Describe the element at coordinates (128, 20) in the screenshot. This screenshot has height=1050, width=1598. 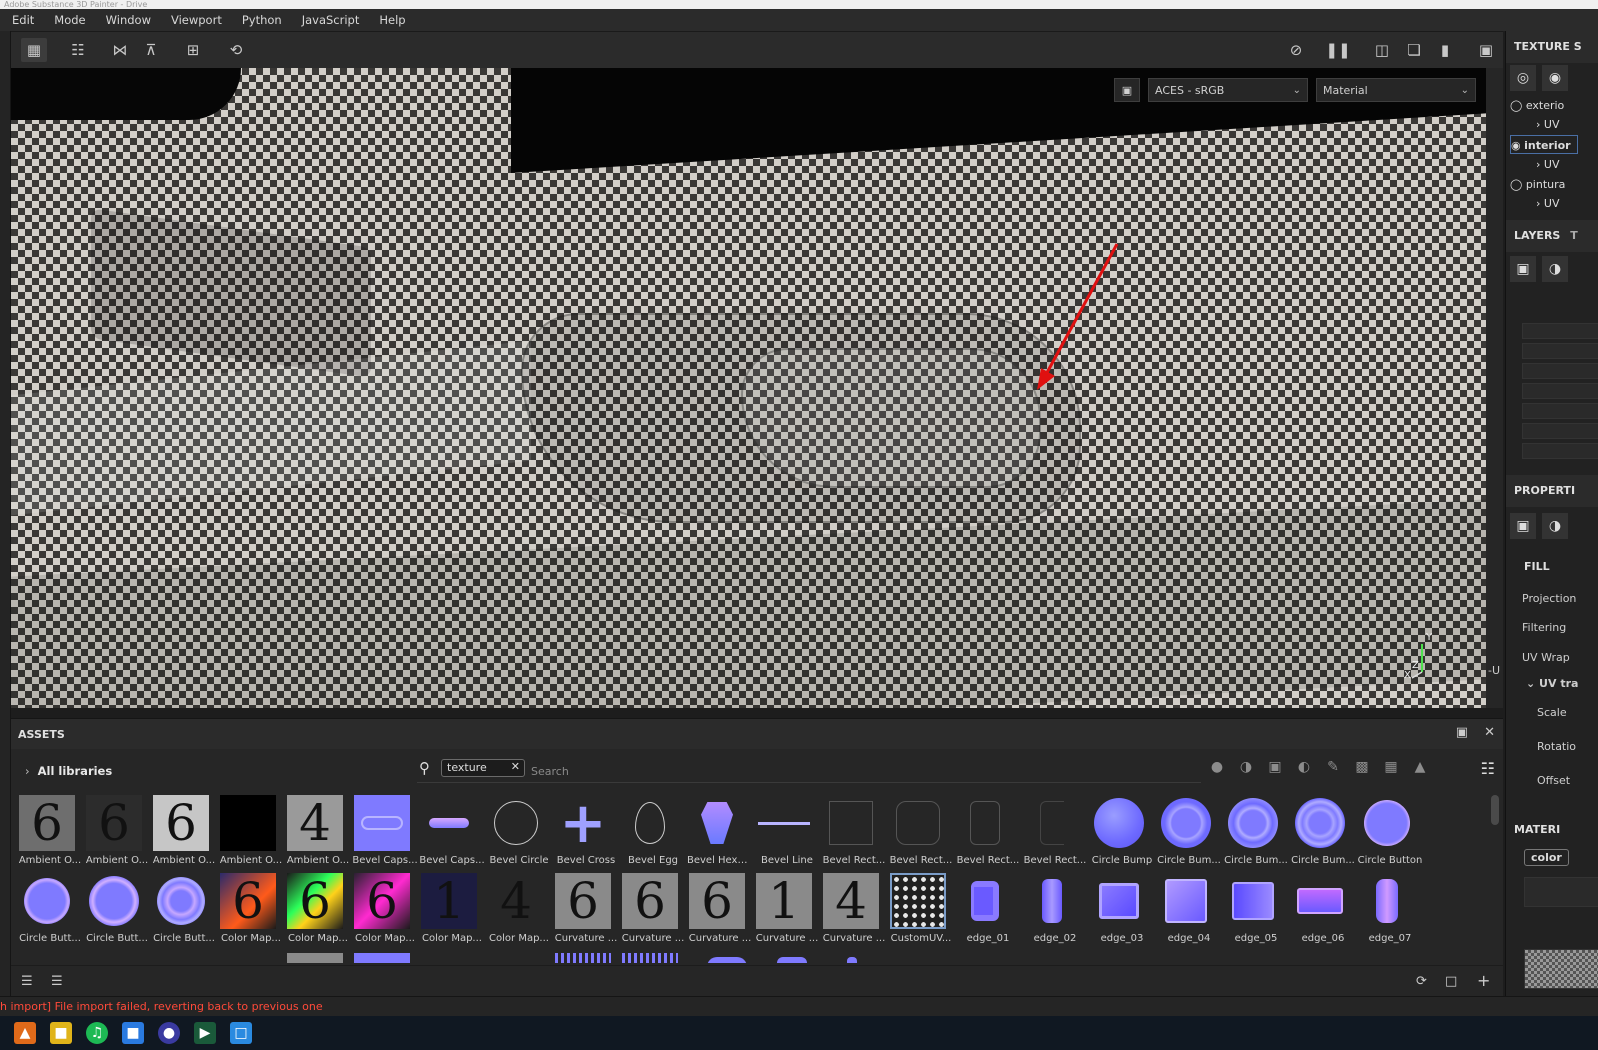
I see `menu-window: Window` at that location.